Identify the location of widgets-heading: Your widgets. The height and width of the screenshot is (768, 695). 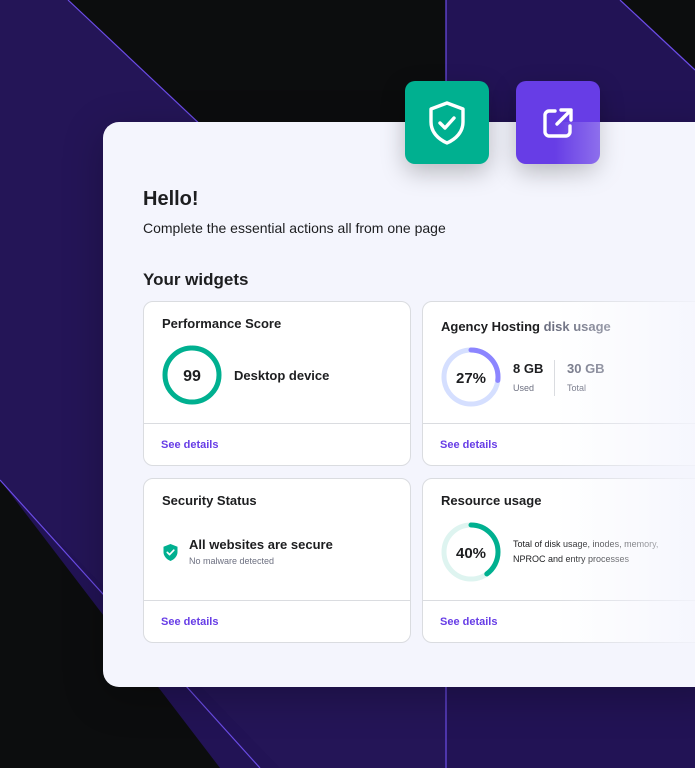
(196, 279).